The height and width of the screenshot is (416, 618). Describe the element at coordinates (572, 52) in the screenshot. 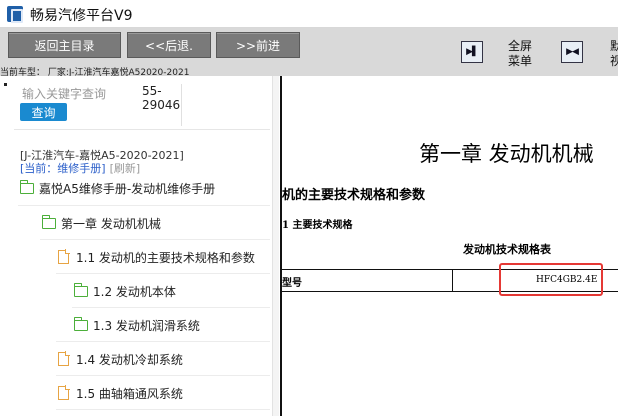

I see `default-view-icon: ▶◀` at that location.